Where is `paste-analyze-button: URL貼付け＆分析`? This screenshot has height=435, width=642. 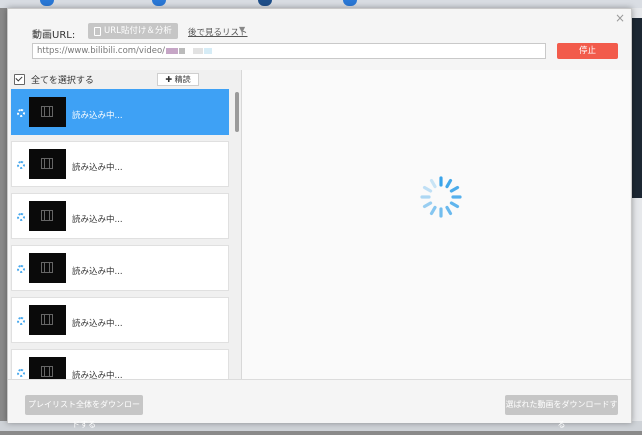
paste-analyze-button: URL貼付け＆分析 is located at coordinates (133, 31).